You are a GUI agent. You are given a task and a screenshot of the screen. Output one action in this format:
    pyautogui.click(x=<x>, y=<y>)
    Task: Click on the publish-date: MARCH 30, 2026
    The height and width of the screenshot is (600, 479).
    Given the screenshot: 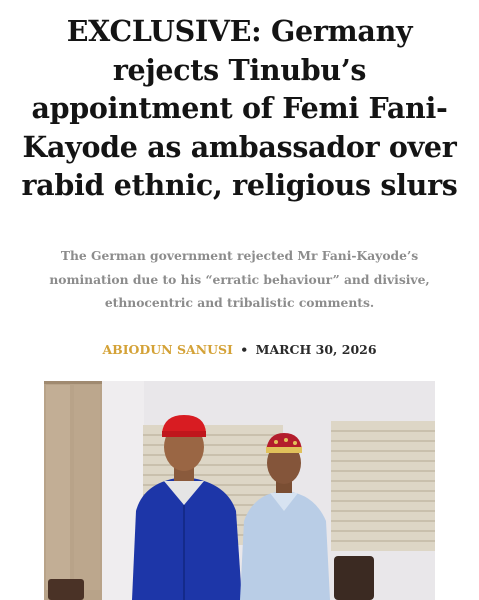 What is the action you would take?
    pyautogui.click(x=316, y=349)
    